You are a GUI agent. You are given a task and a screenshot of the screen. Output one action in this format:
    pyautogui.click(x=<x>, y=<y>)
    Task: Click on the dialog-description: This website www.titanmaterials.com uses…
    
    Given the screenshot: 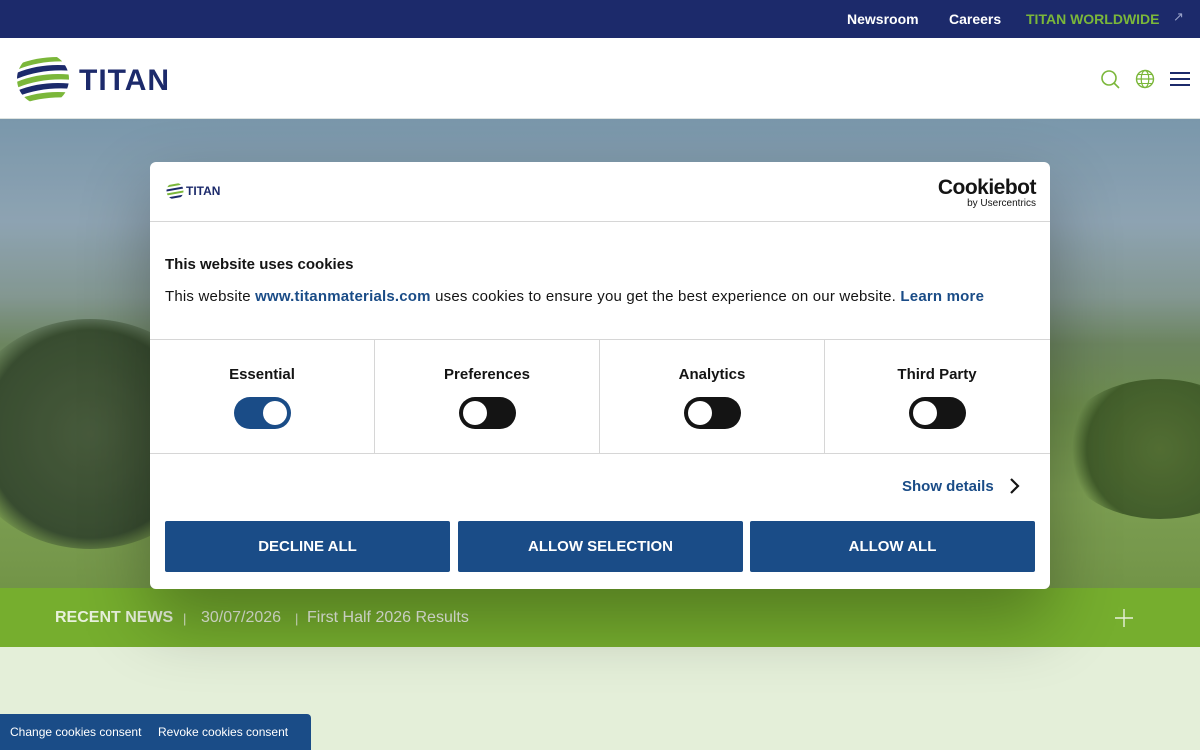 What is the action you would take?
    pyautogui.click(x=574, y=296)
    